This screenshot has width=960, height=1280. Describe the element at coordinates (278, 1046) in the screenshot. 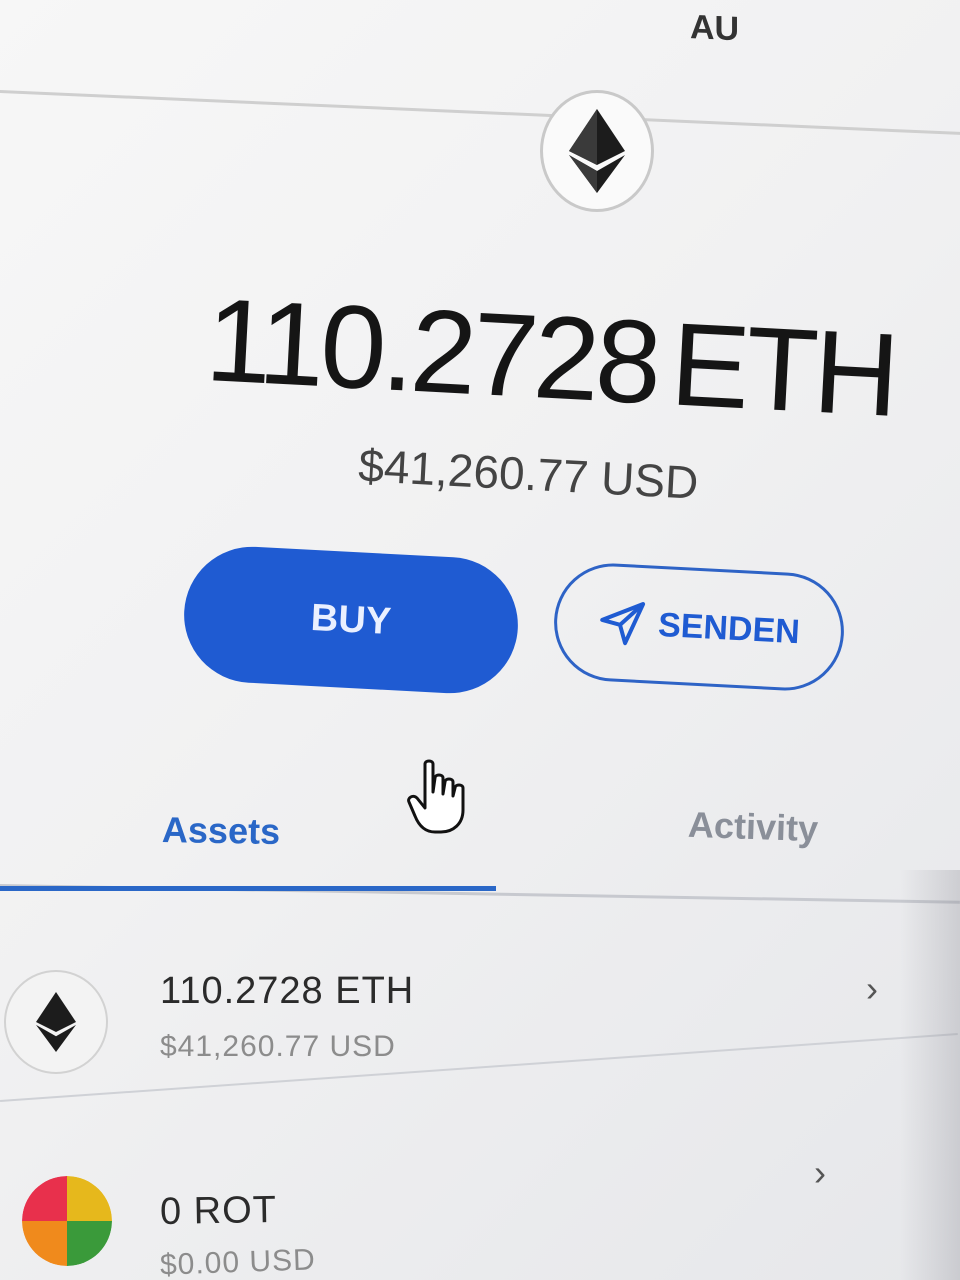

I see `asset-fiat-value: $41,260.77 USD` at that location.